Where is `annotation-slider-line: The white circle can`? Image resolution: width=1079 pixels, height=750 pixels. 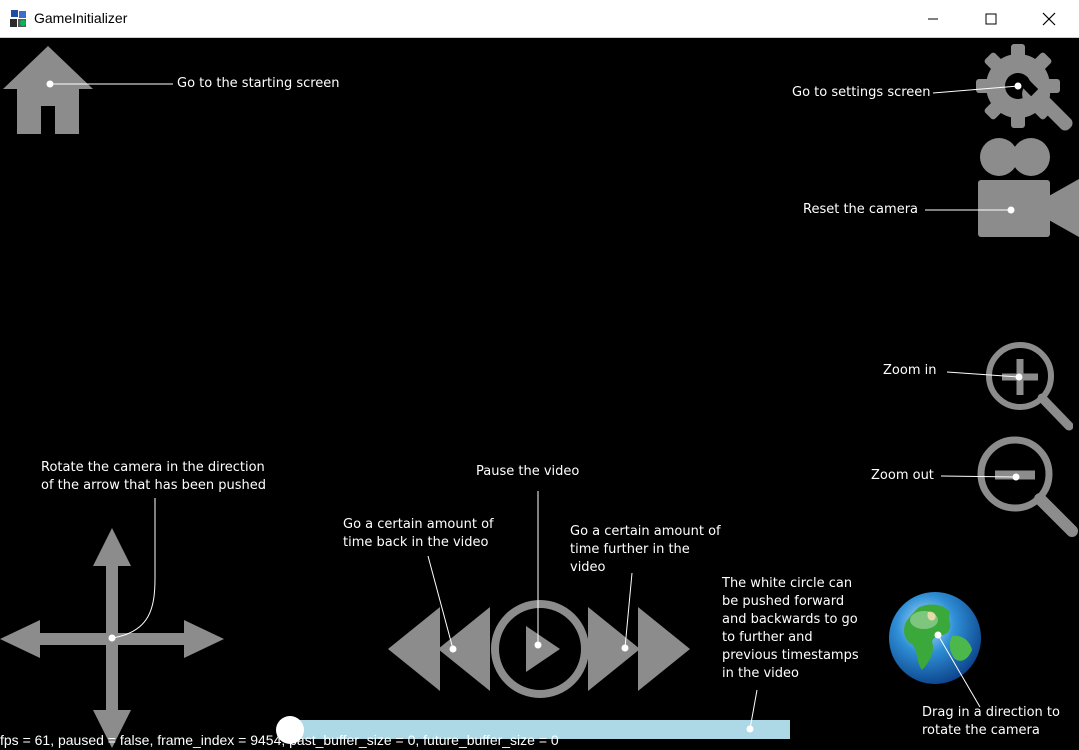
annotation-slider-line: The white circle can is located at coordinates (787, 583).